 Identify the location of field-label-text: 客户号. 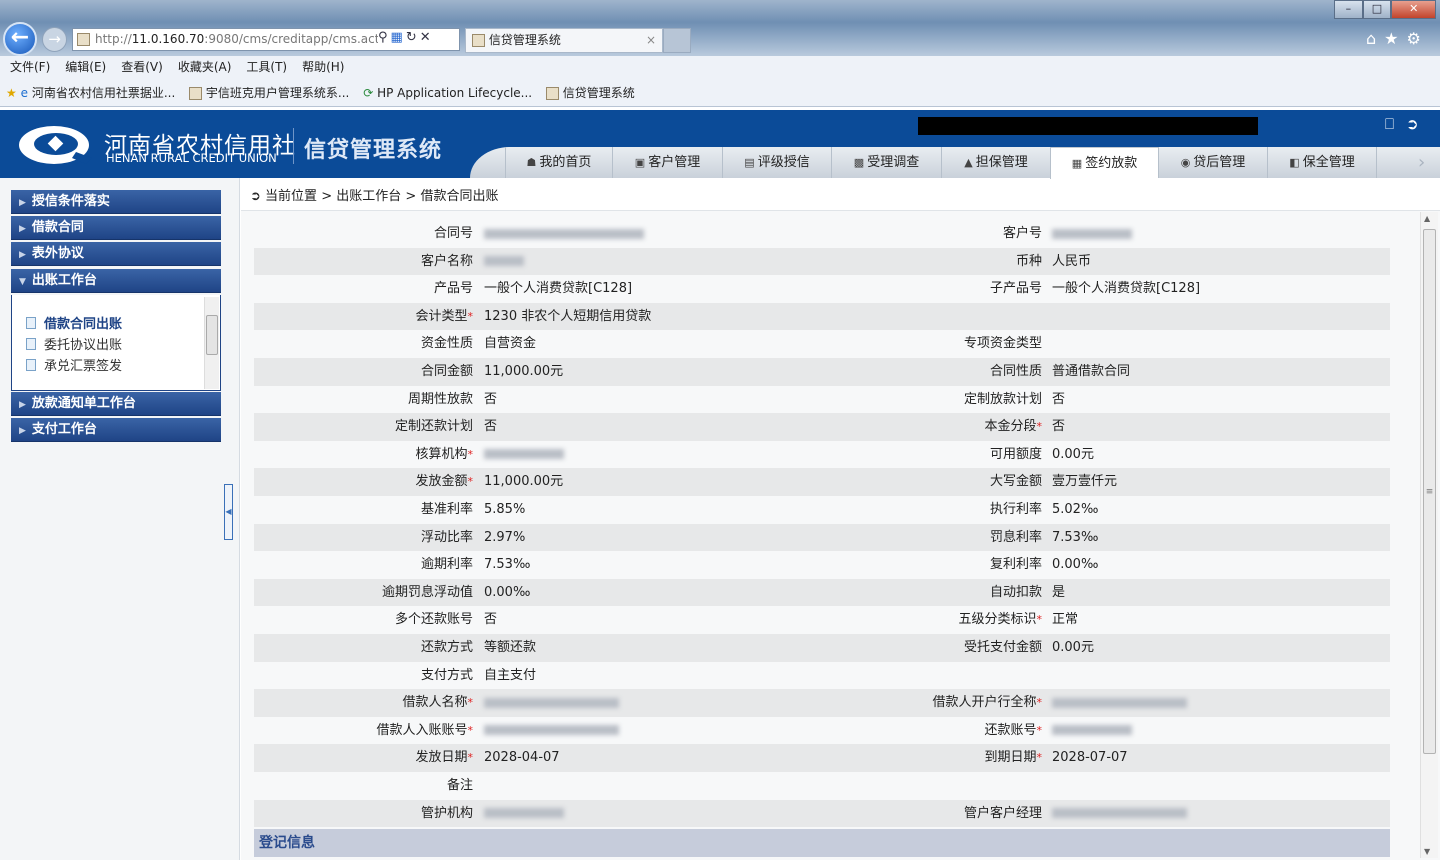
(1022, 233).